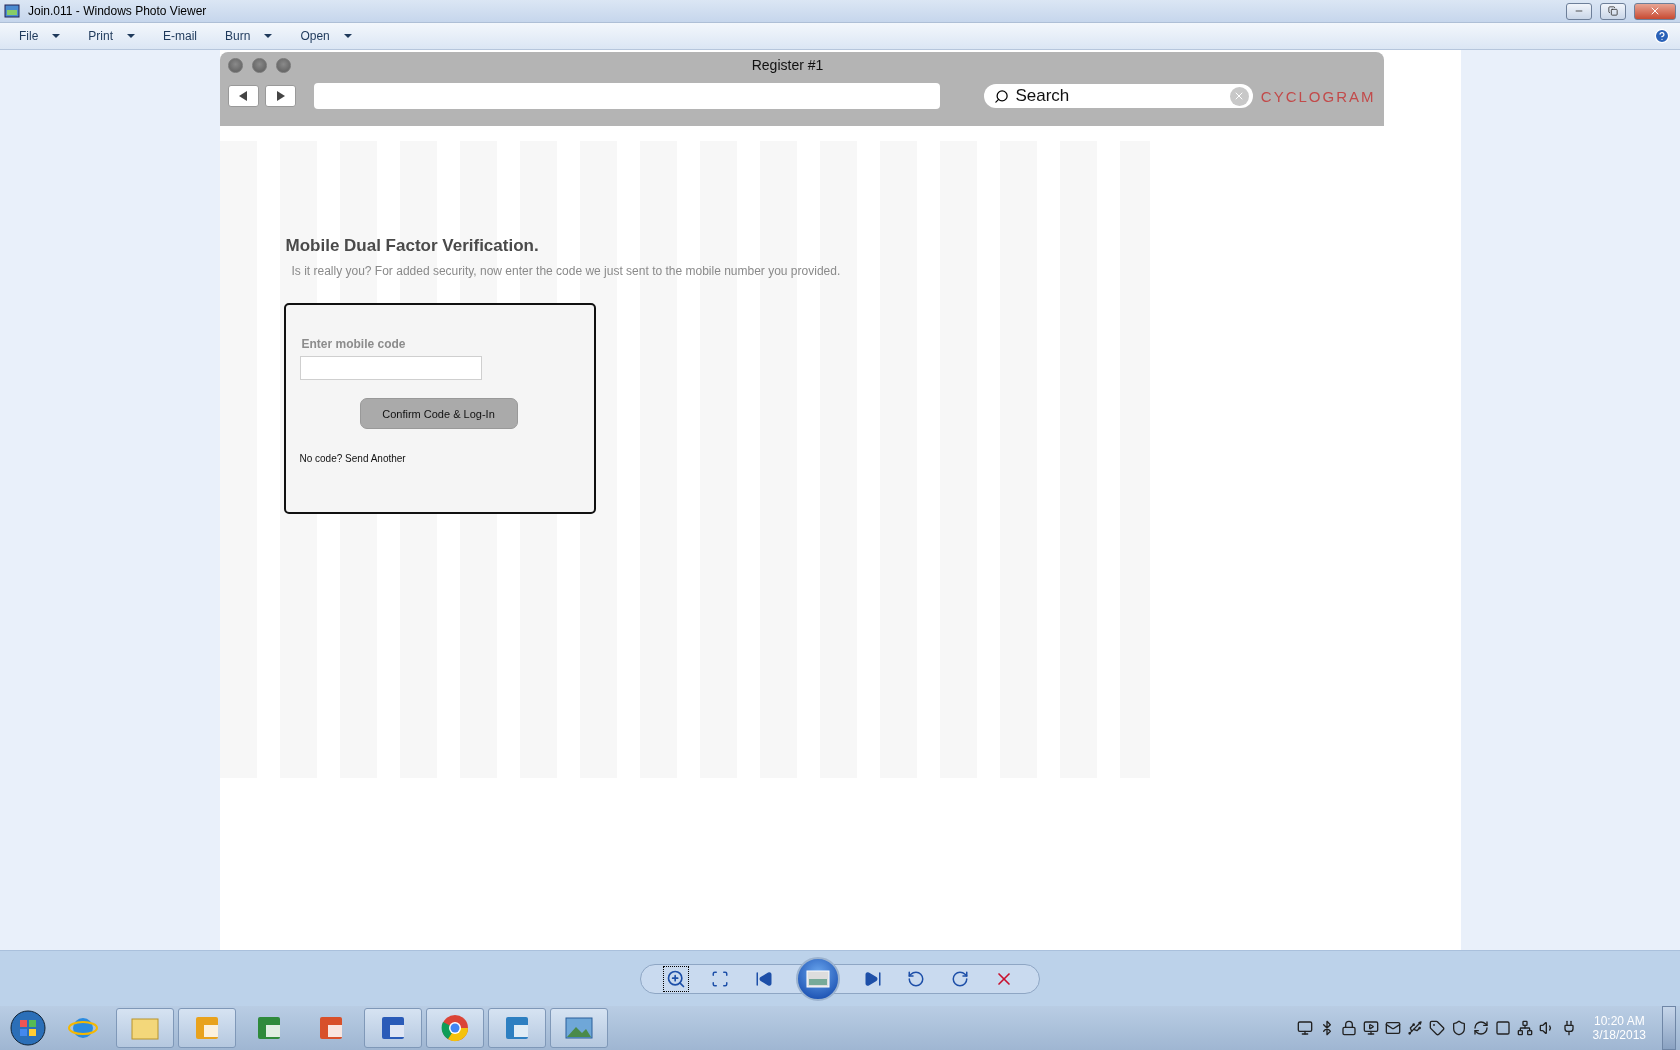  I want to click on shield-icon, so click(1458, 1028).